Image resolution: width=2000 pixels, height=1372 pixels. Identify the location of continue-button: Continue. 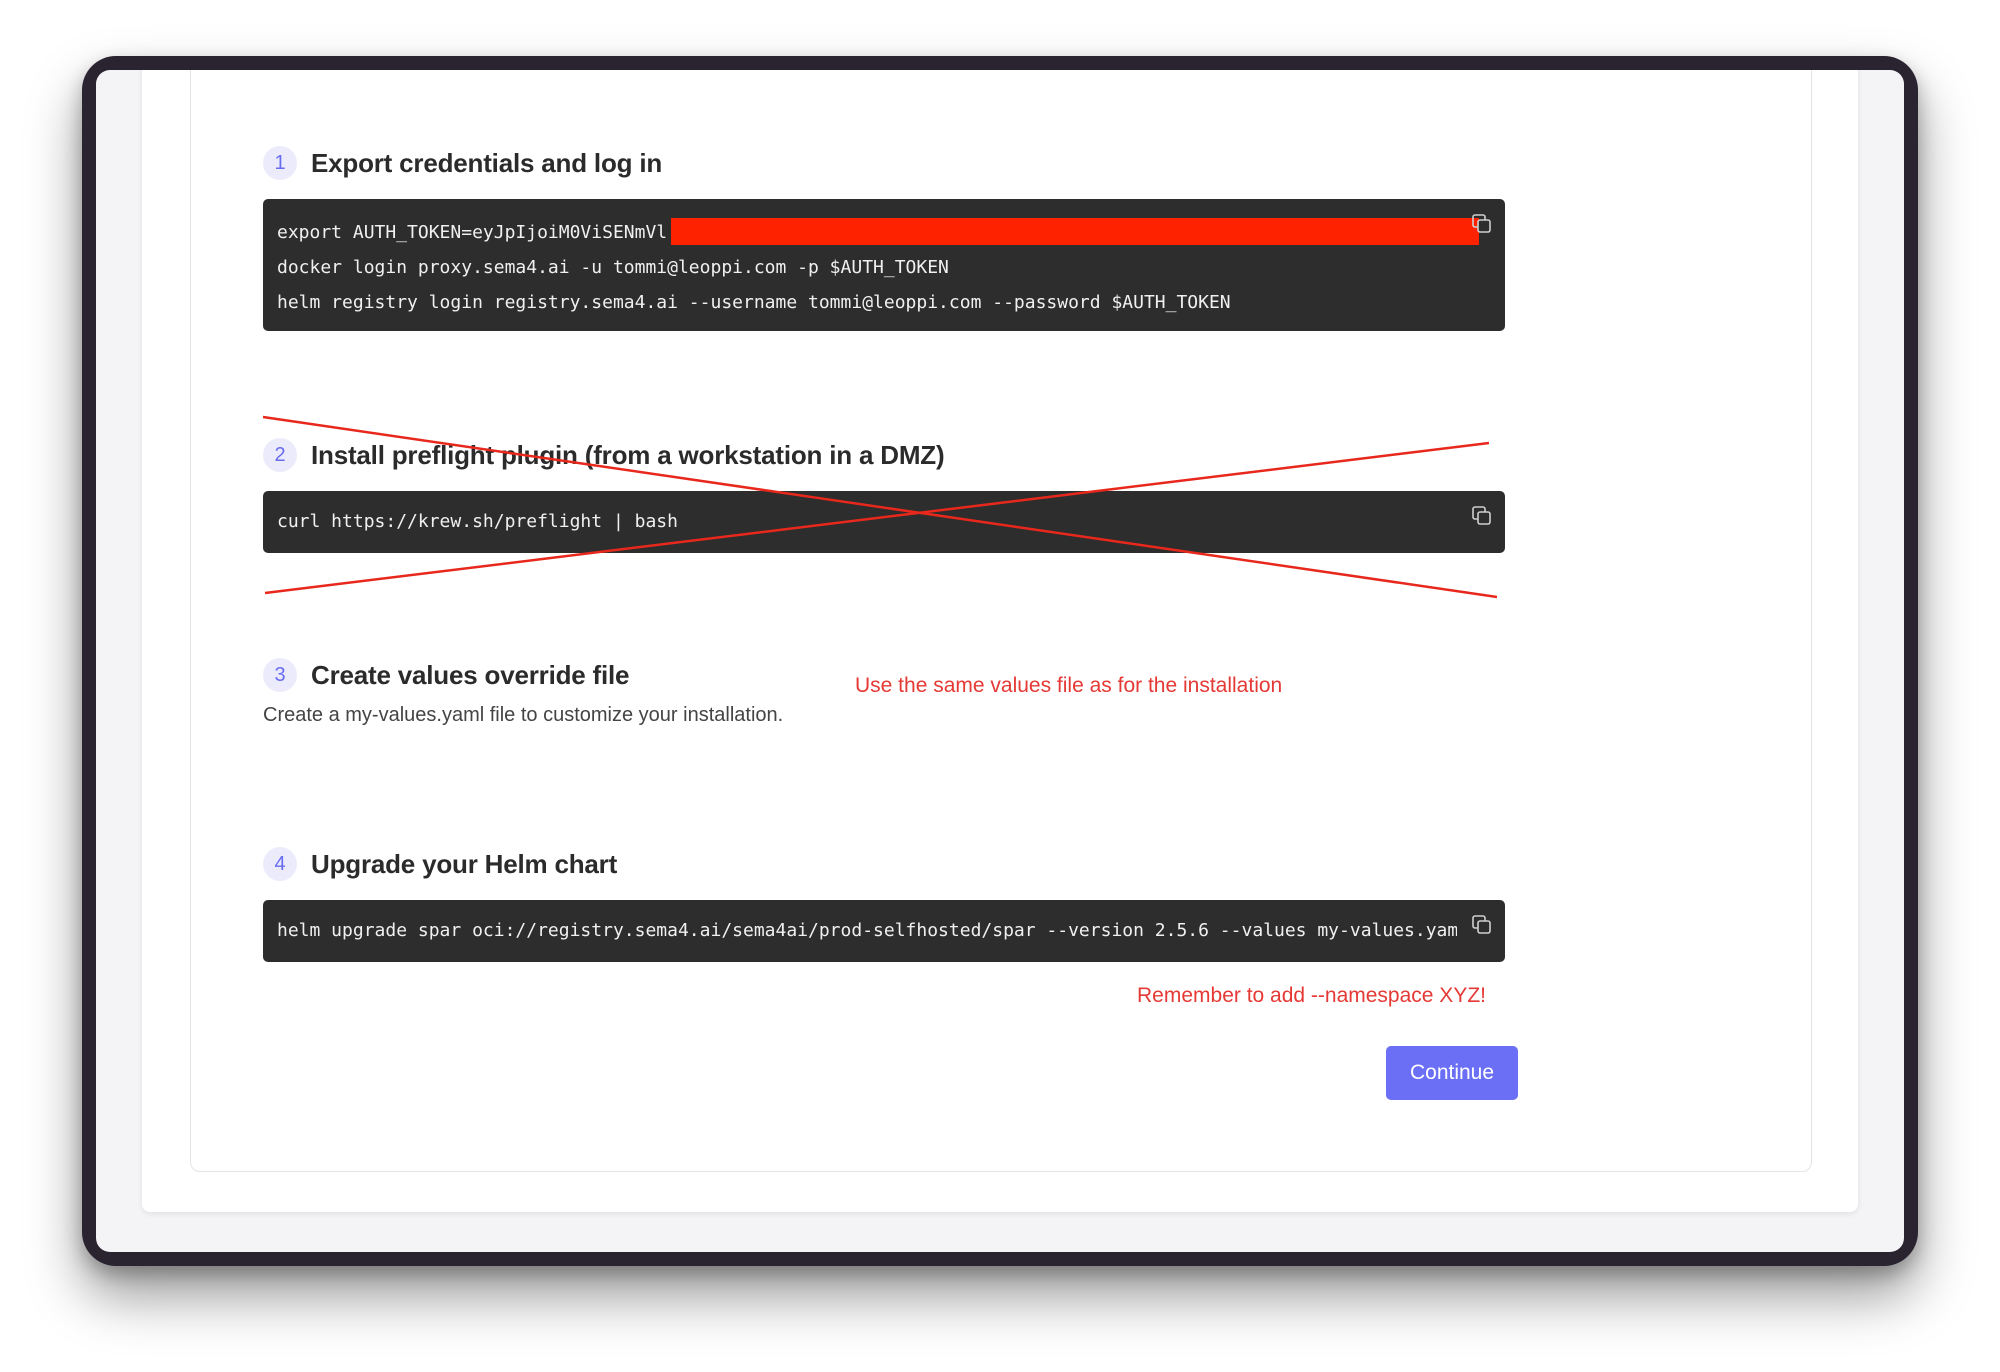
(1452, 1073).